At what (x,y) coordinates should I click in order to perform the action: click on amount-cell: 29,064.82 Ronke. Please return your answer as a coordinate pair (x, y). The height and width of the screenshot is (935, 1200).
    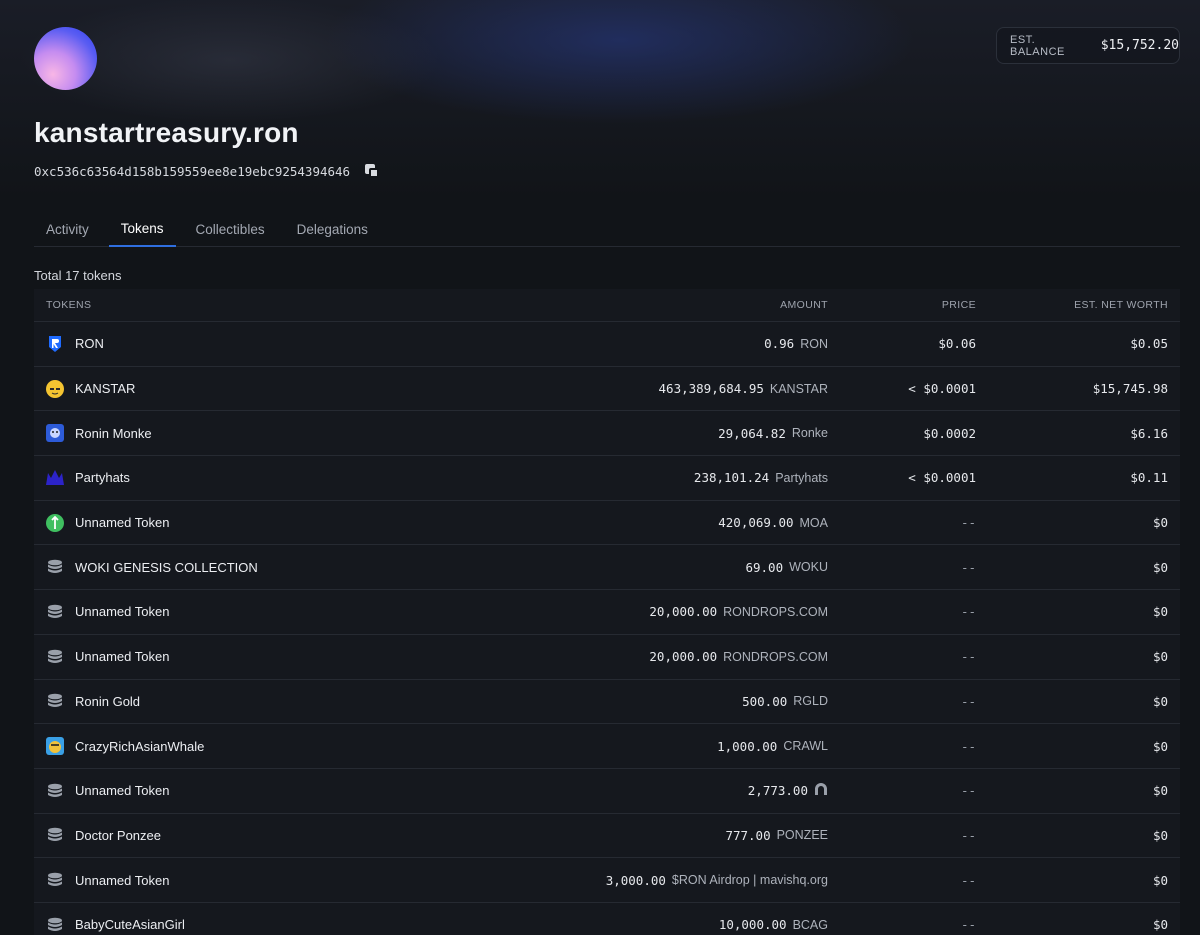
    Looking at the image, I should click on (691, 433).